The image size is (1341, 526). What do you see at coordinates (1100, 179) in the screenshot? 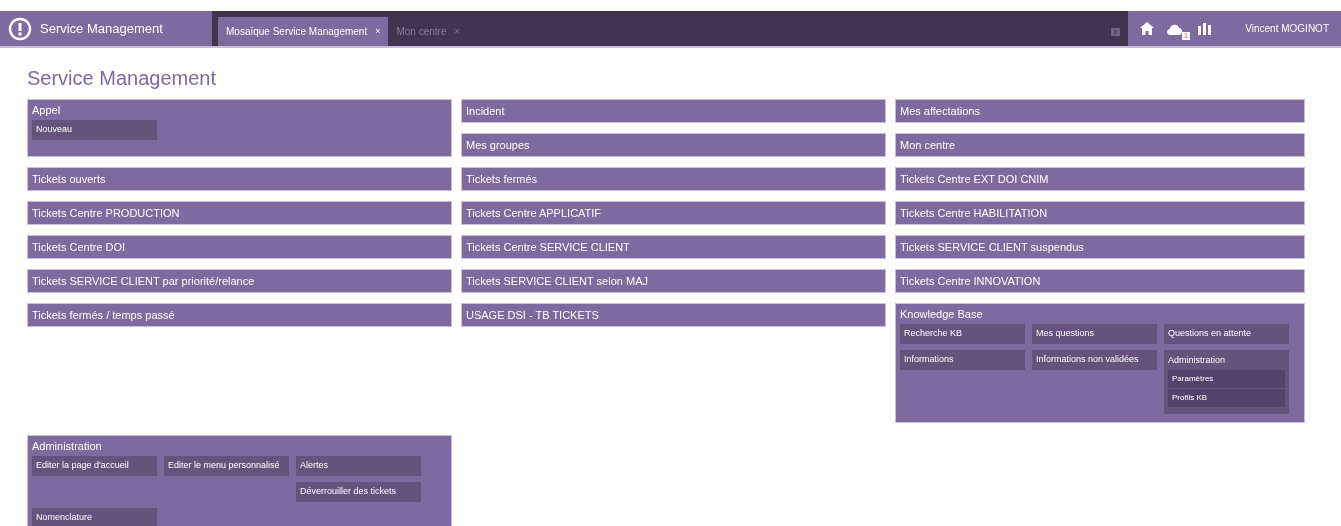
I see `tile-link: Tickets Centre EXT DOI CNIM` at bounding box center [1100, 179].